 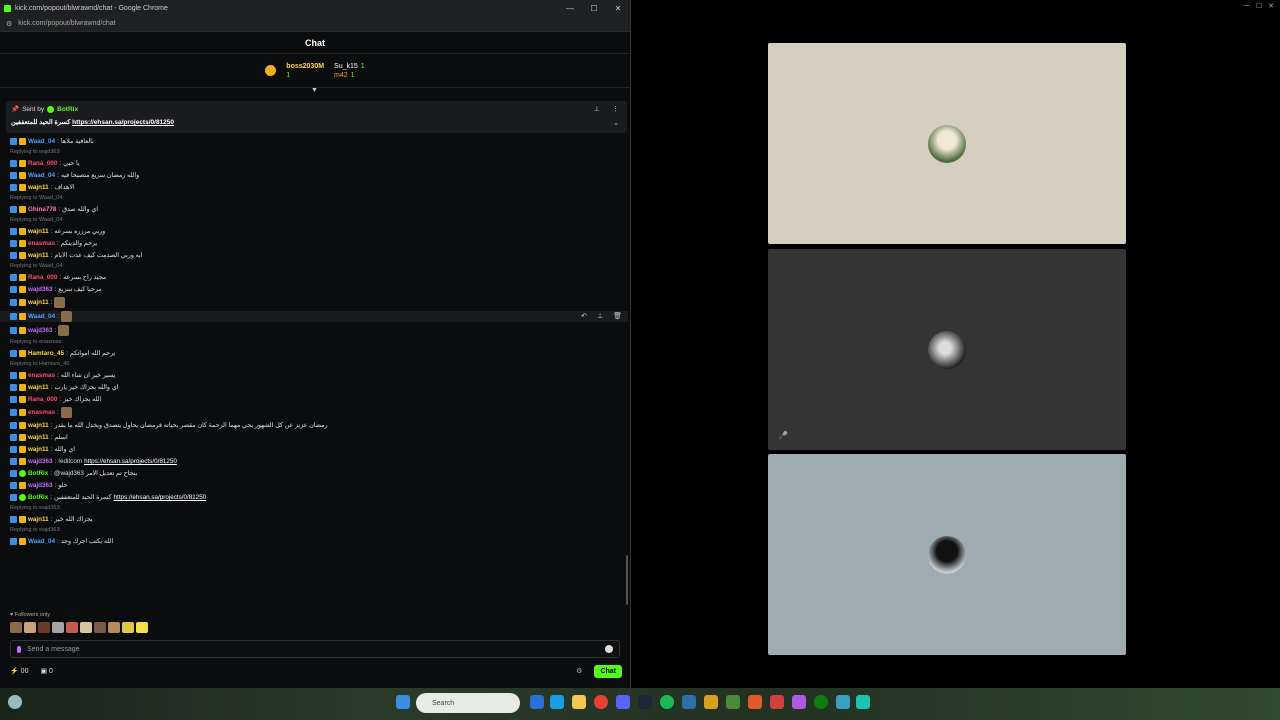 What do you see at coordinates (42, 399) in the screenshot?
I see `message-username: Rana_000` at bounding box center [42, 399].